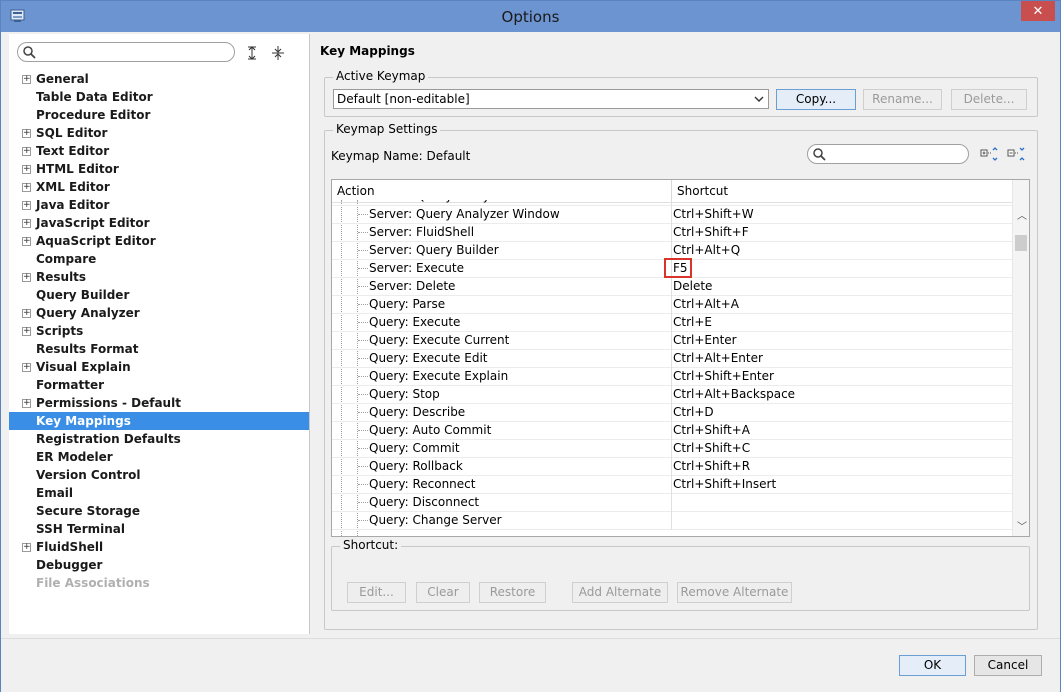 The image size is (1061, 692). What do you see at coordinates (672, 323) in the screenshot?
I see `table-row: Query: Execute Ctrl+E` at bounding box center [672, 323].